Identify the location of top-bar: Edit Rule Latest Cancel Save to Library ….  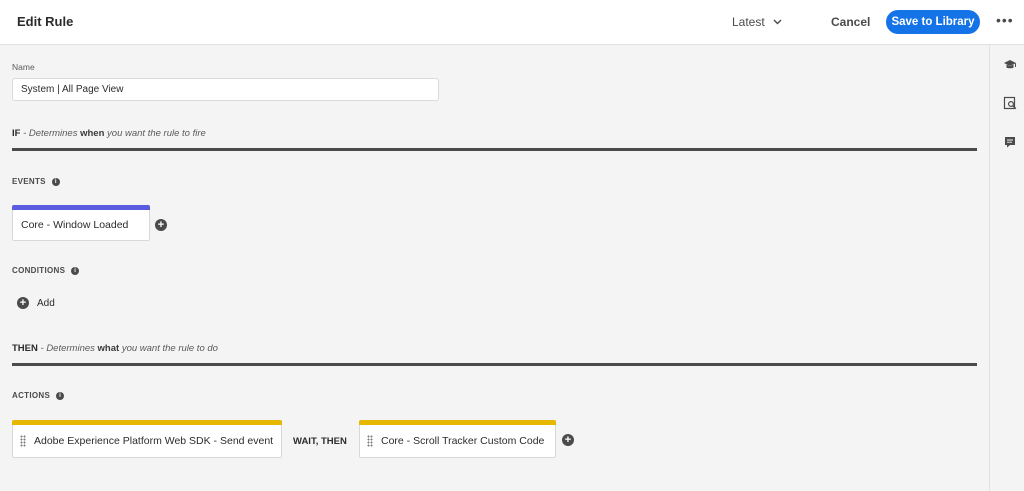
(512, 22).